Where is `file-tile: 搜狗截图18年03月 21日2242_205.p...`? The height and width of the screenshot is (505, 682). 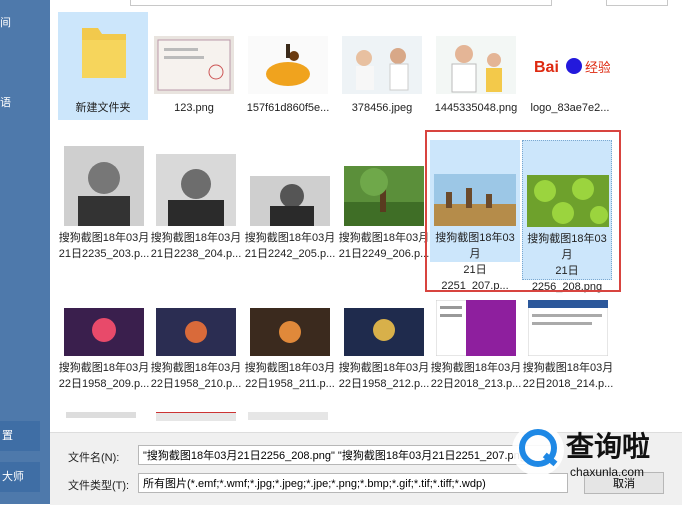 file-tile: 搜狗截图18年03月 21日2242_205.p... is located at coordinates (290, 196).